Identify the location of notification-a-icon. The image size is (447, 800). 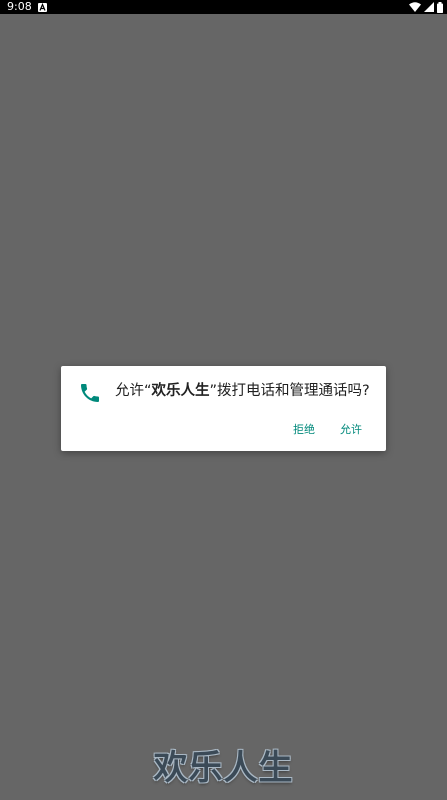
(42, 7).